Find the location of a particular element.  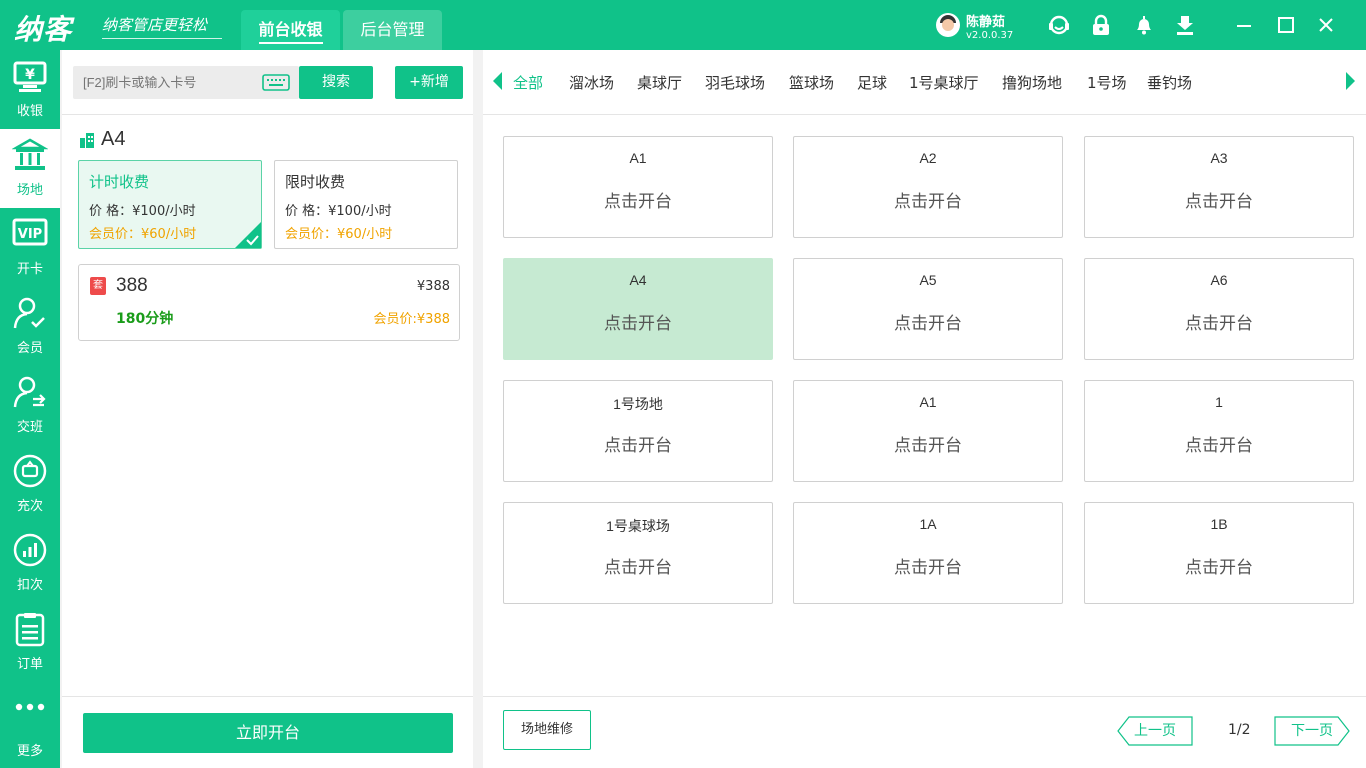

court-card: 1号场地 点击开台 is located at coordinates (638, 431).